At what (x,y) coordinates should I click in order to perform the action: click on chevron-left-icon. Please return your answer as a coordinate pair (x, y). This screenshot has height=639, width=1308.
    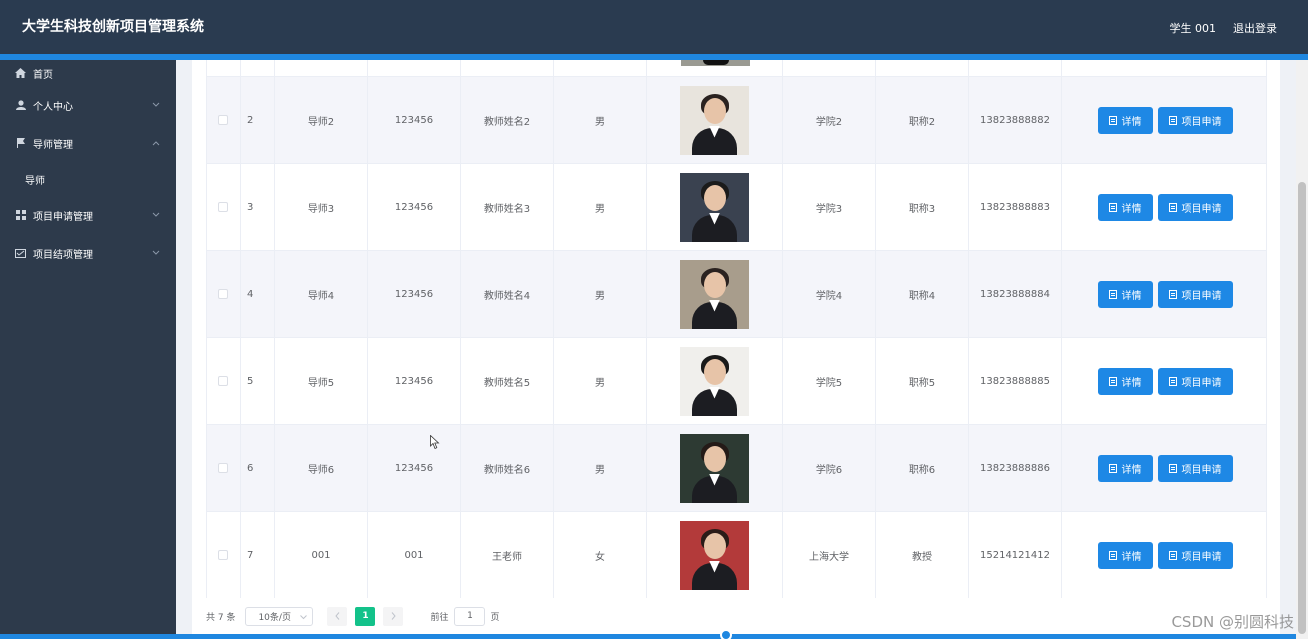
    Looking at the image, I should click on (337, 616).